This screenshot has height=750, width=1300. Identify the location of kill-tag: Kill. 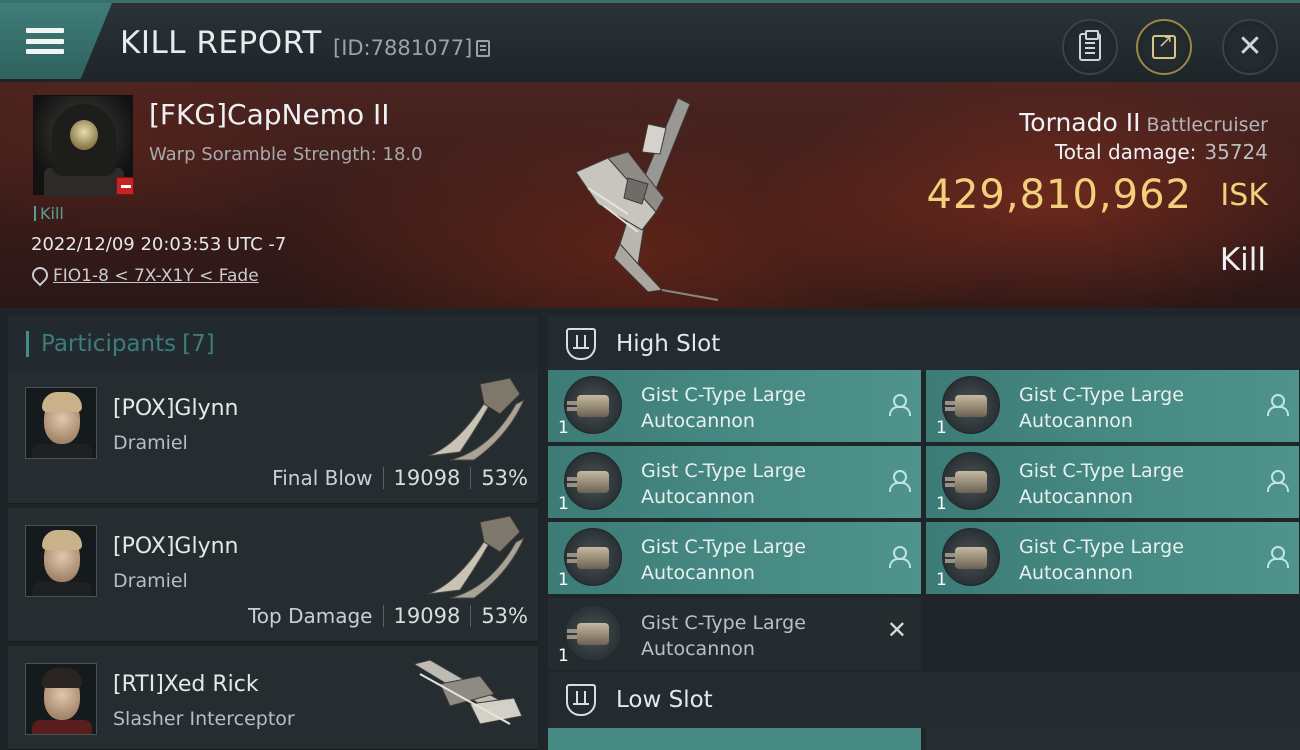
(49, 213).